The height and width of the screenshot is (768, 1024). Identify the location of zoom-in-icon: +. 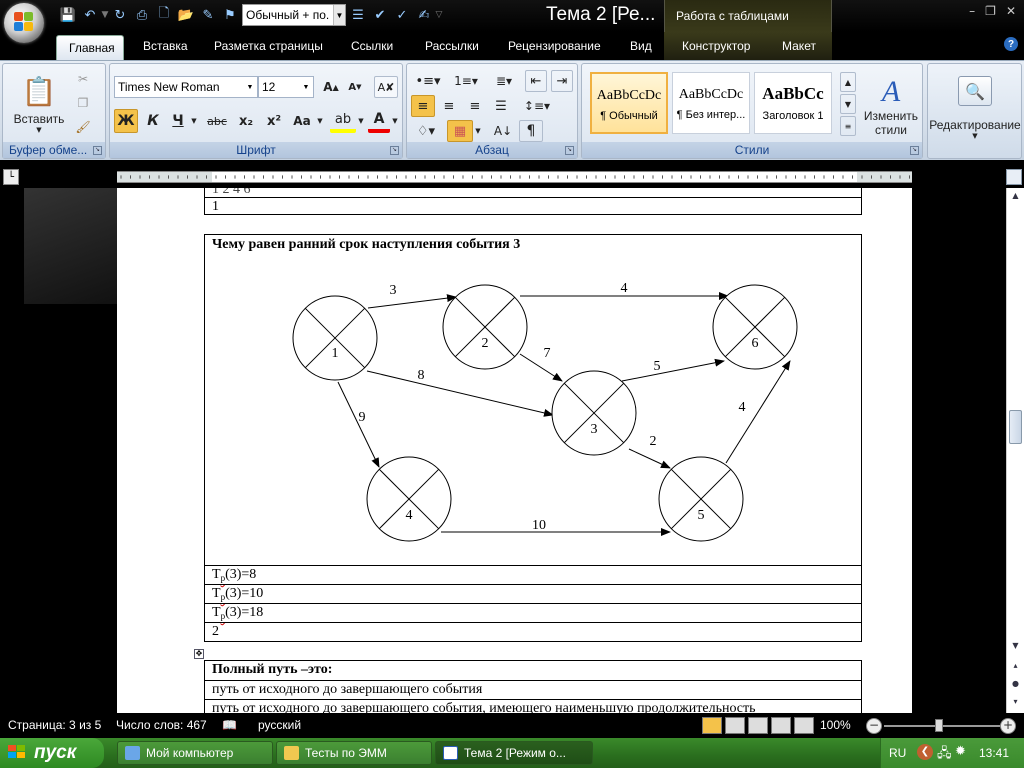
(1008, 726).